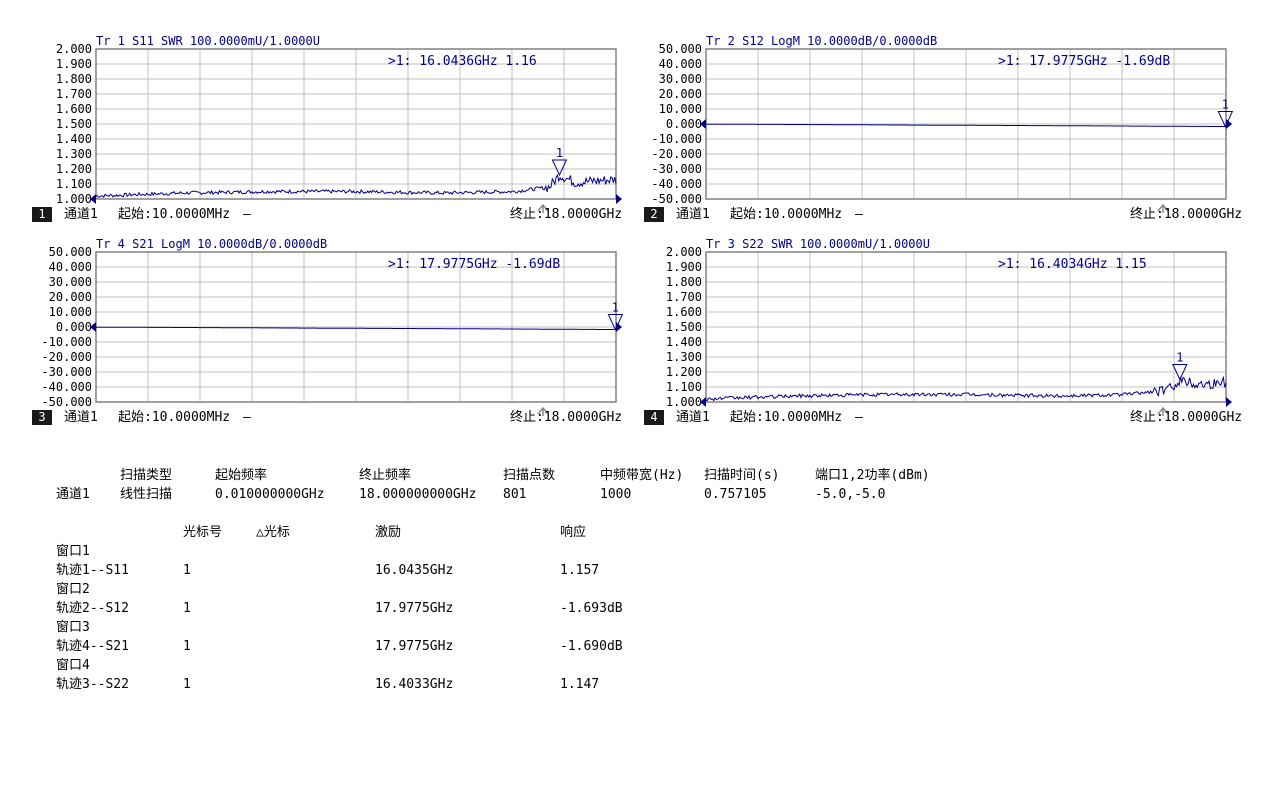  I want to click on y-tick-label: 1.900, so click(684, 267).